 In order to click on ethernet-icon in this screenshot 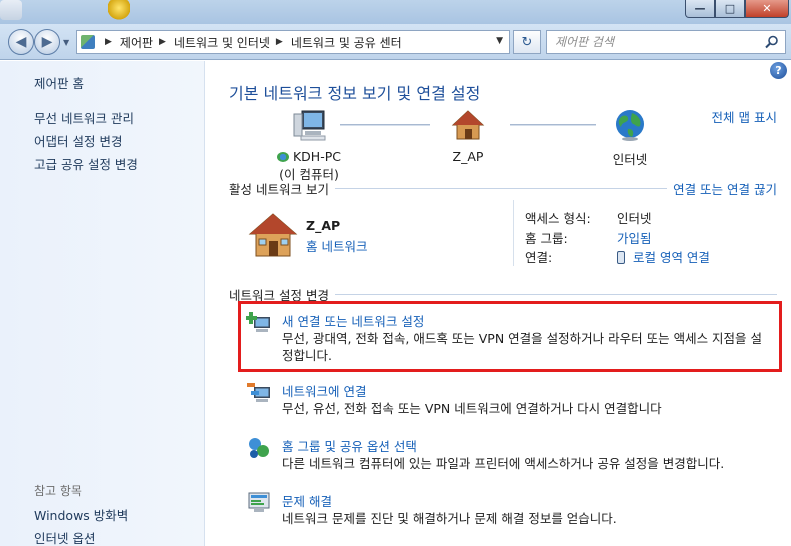, I will do `click(621, 257)`.